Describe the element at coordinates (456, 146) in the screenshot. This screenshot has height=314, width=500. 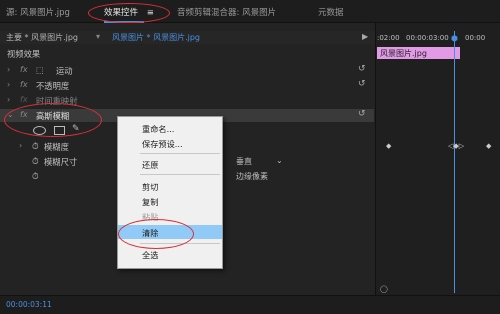
I see `keyframe-nav-icon: ◁◆▷` at that location.